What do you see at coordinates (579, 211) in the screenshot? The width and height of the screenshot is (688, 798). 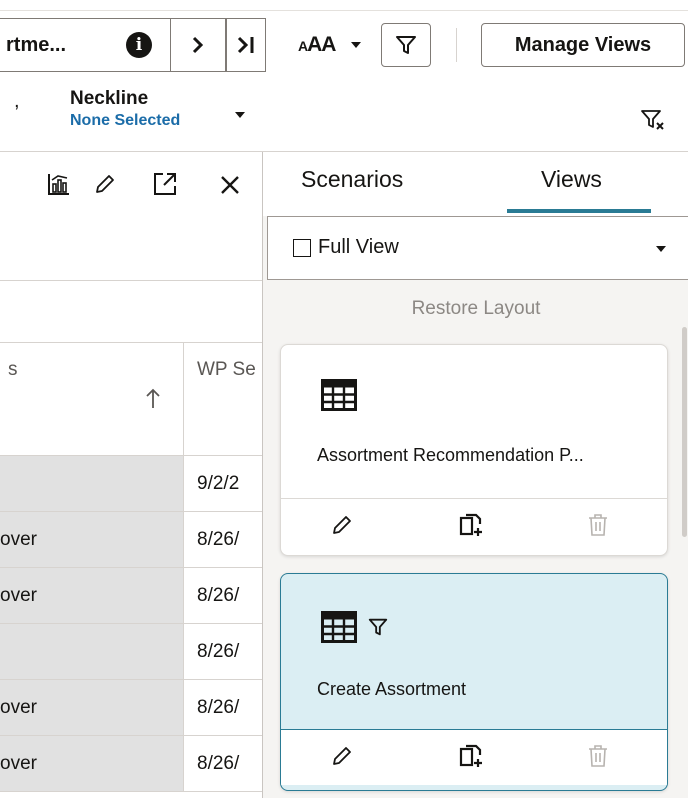 I see `active-tab-indicator` at bounding box center [579, 211].